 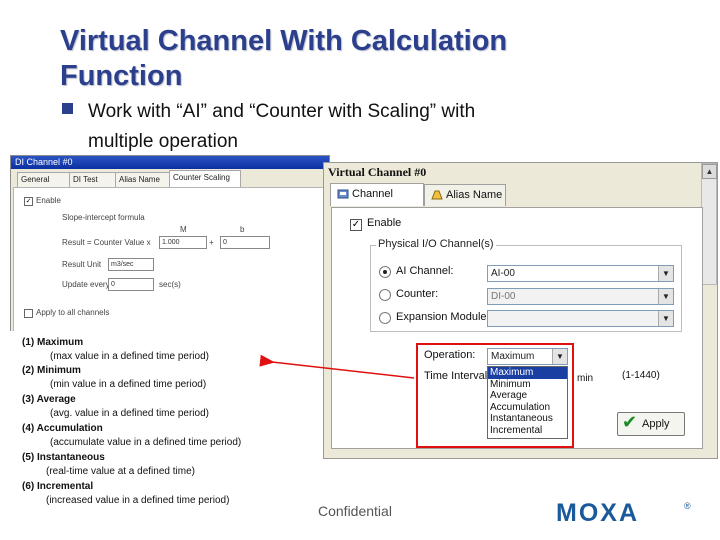 I want to click on bullet-square-icon, so click(x=67, y=108).